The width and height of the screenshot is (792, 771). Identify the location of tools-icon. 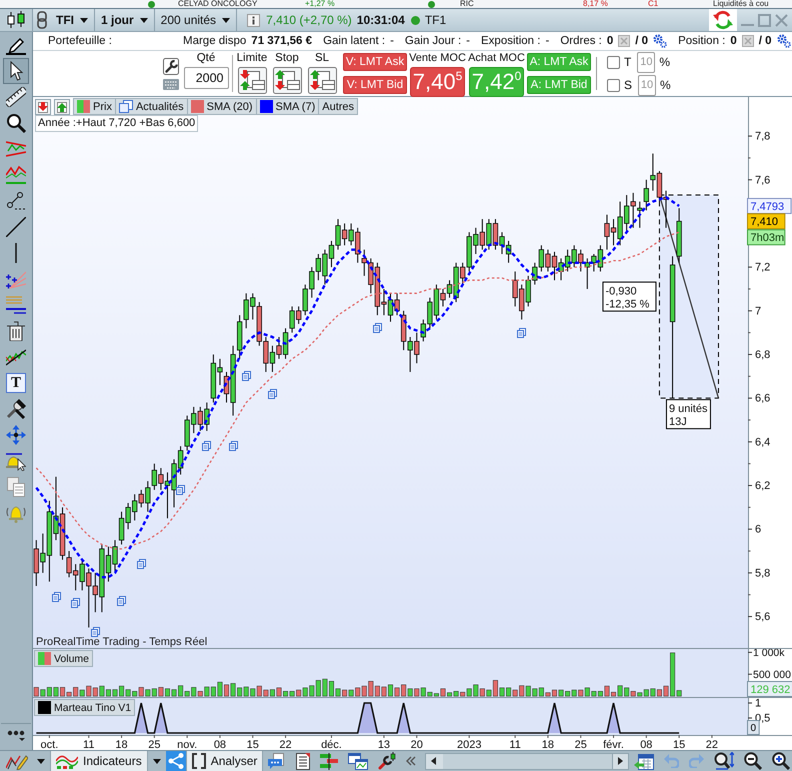
(16, 409).